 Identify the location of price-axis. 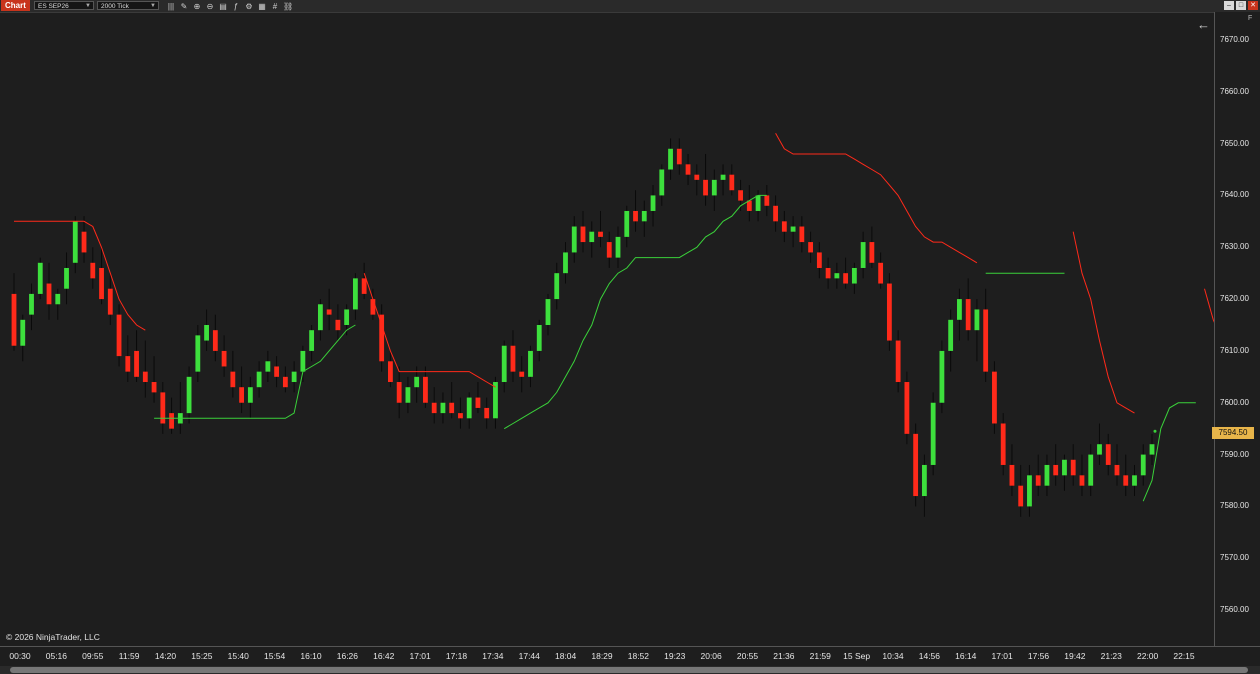
(1237, 329).